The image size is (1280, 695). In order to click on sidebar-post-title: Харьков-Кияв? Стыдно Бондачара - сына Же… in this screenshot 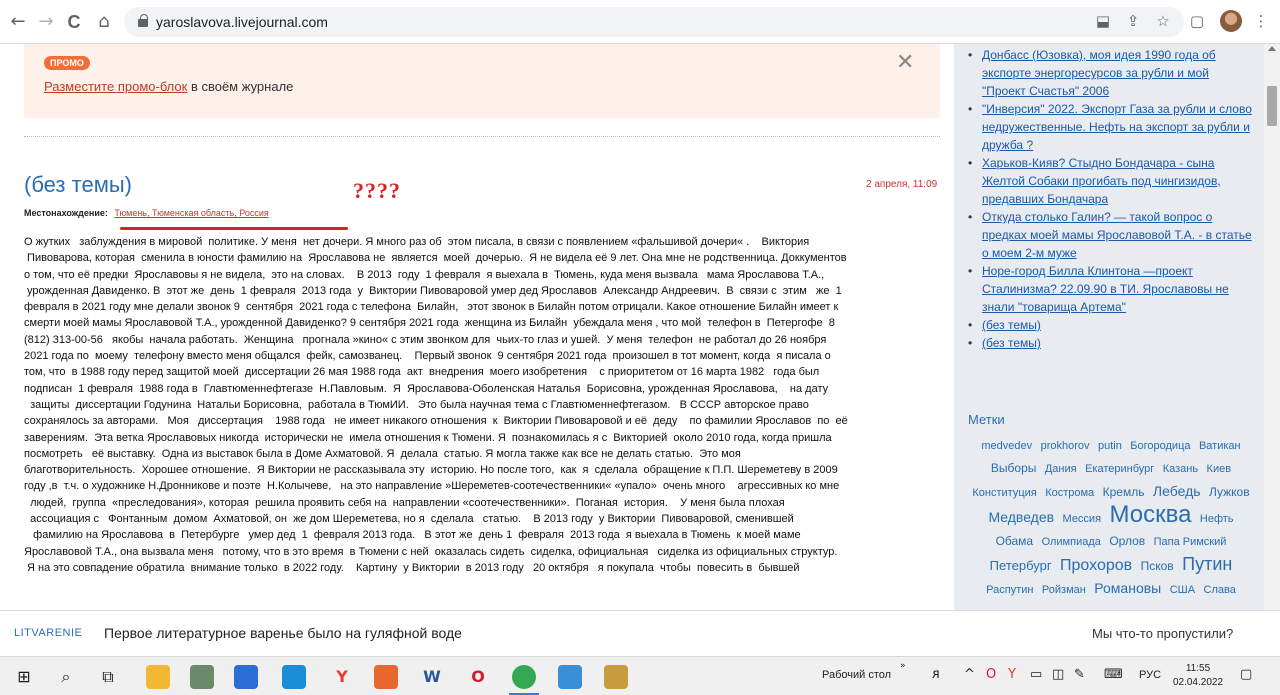, I will do `click(1101, 181)`.